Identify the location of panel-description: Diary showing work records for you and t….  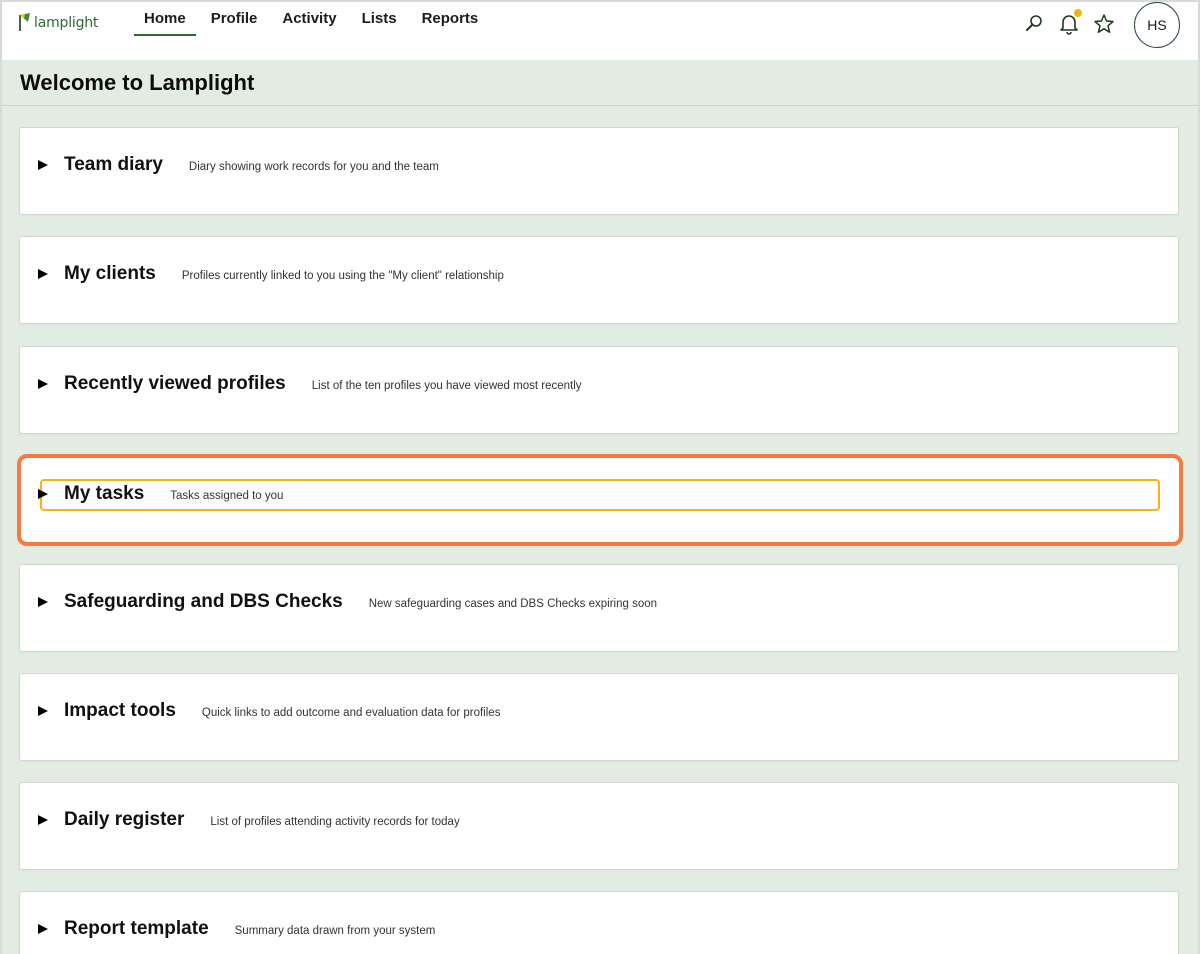
(313, 167).